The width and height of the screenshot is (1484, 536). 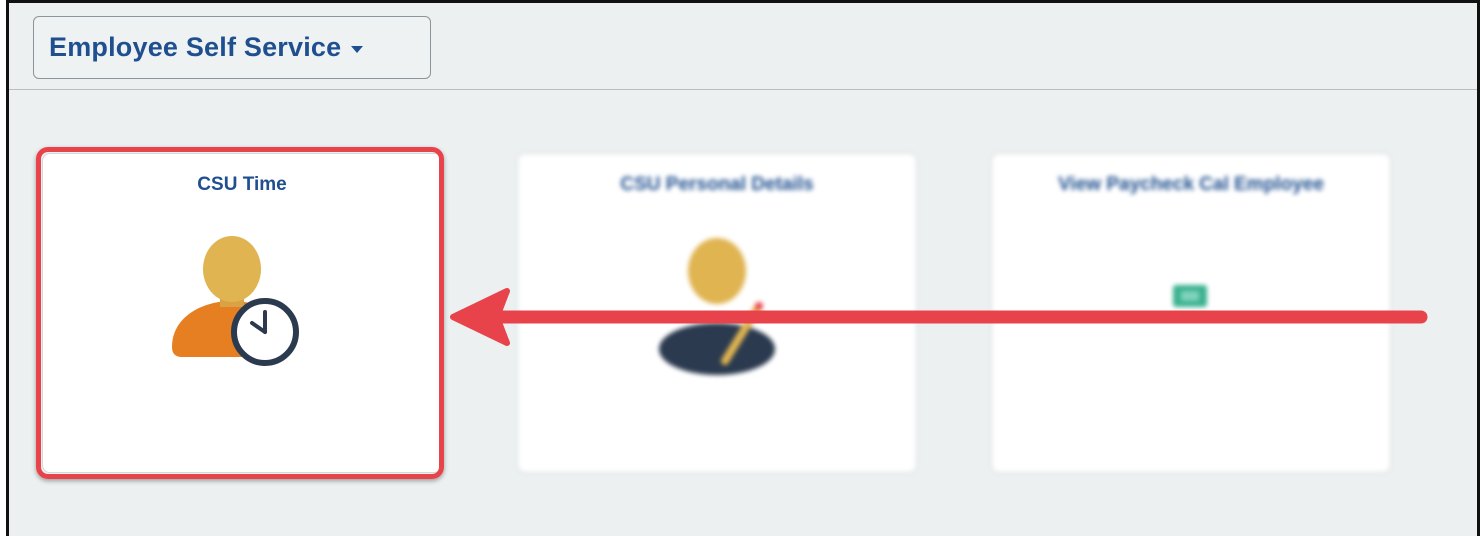 What do you see at coordinates (357, 49) in the screenshot?
I see `caret-down-icon` at bounding box center [357, 49].